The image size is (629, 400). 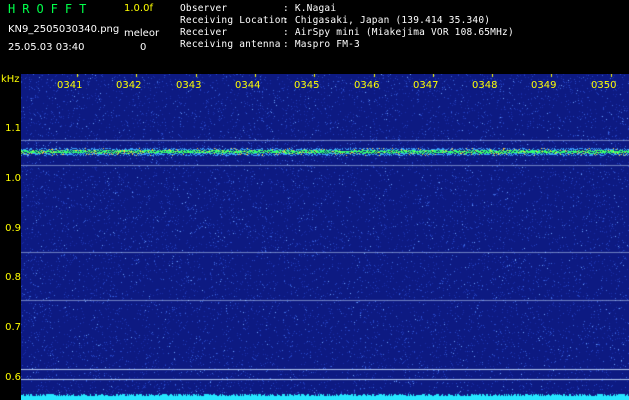 What do you see at coordinates (387, 20) in the screenshot?
I see `location-value: : Chigasaki, Japan (139.414 35.340)` at bounding box center [387, 20].